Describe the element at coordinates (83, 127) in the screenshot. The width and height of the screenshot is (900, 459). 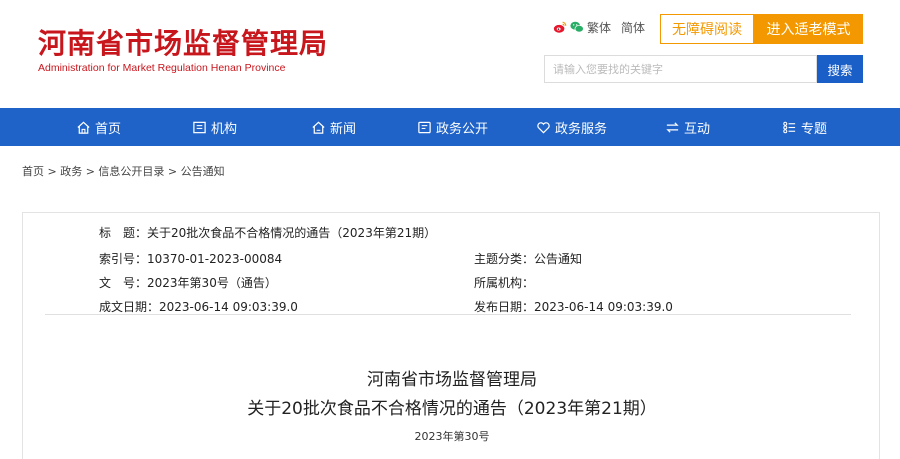
I see `home-icon` at that location.